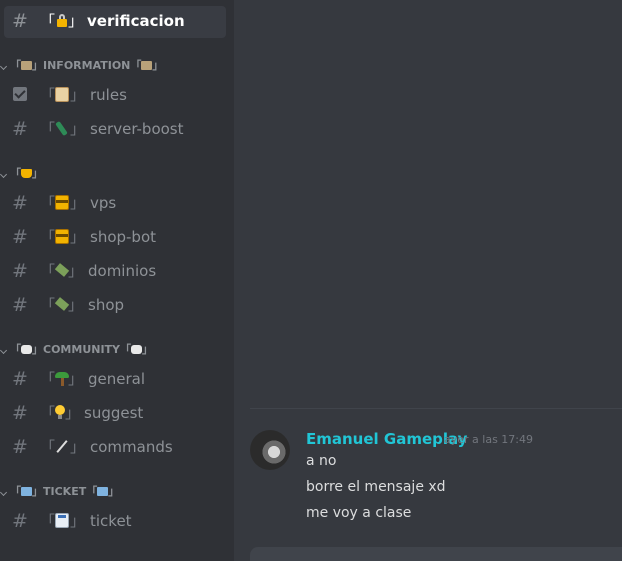  I want to click on category-label: 「」, so click(26, 173).